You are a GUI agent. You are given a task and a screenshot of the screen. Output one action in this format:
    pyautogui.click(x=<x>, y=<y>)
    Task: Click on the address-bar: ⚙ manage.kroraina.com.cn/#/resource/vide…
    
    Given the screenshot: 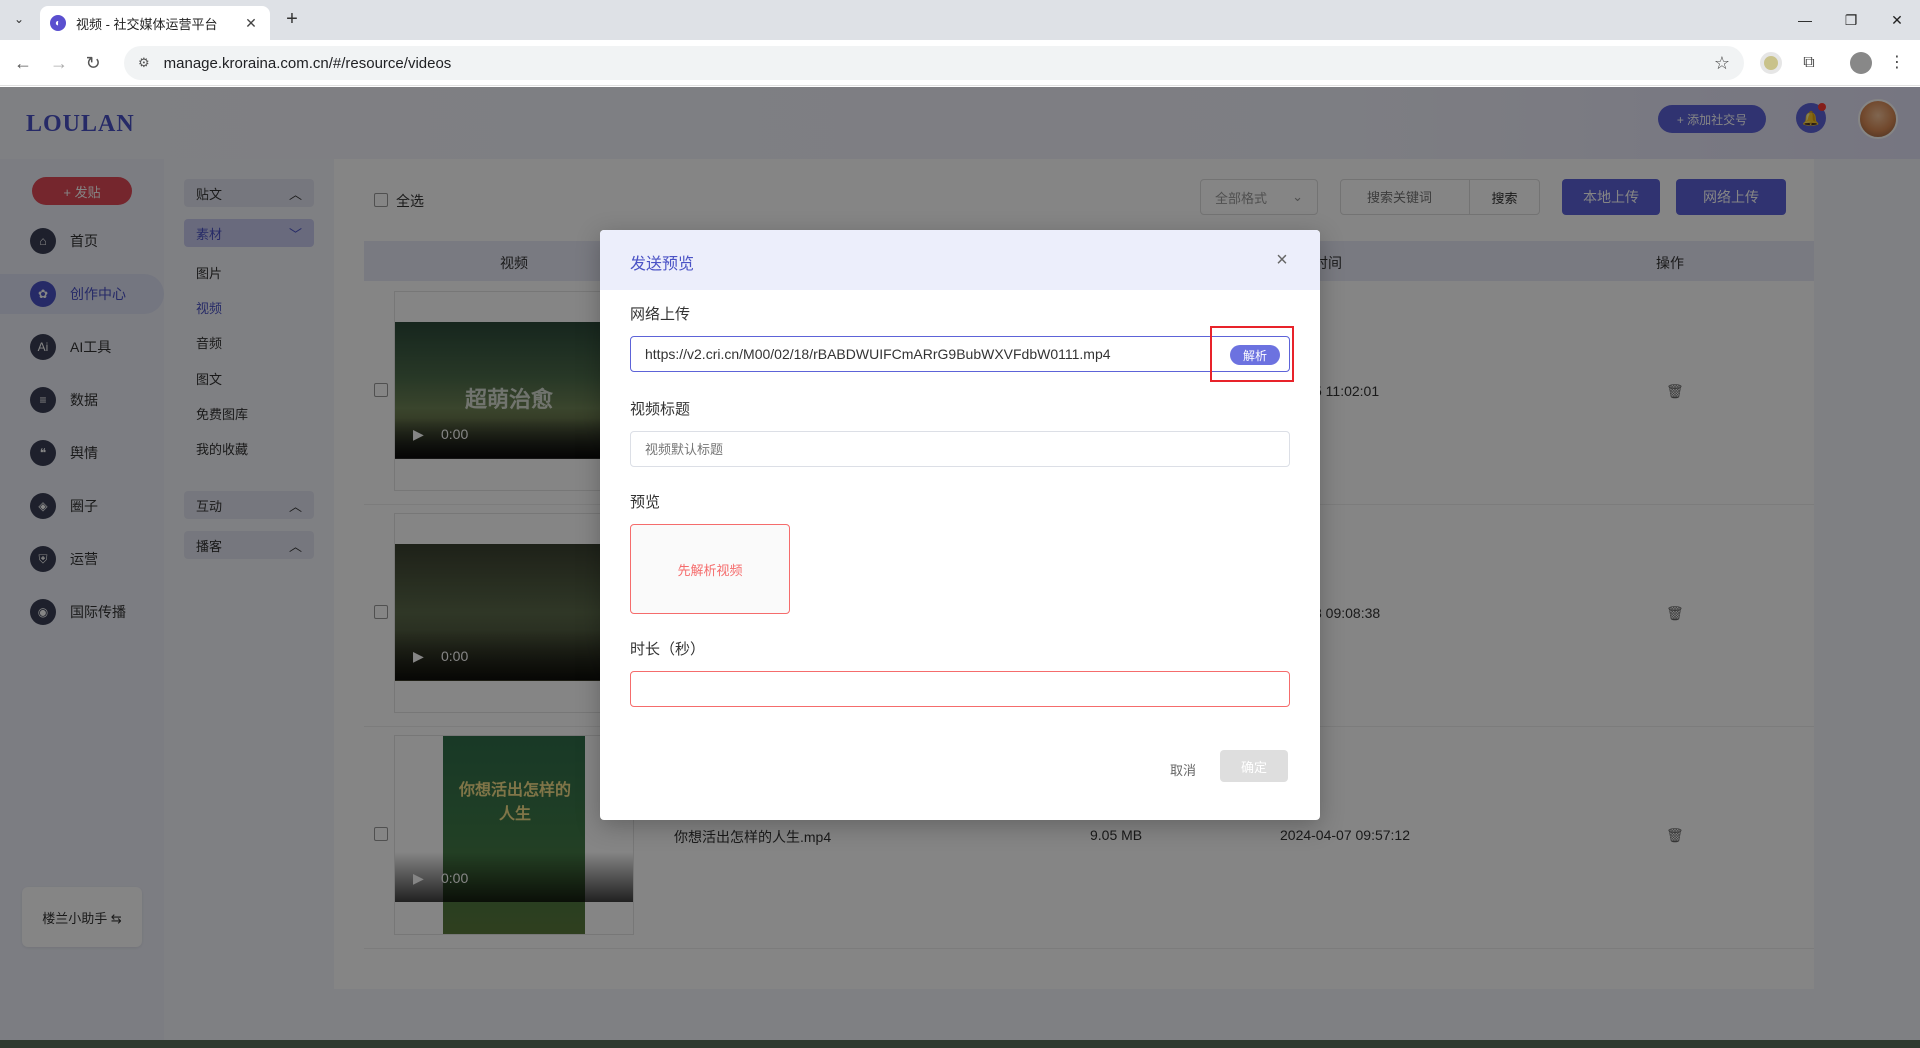 What is the action you would take?
    pyautogui.click(x=934, y=63)
    